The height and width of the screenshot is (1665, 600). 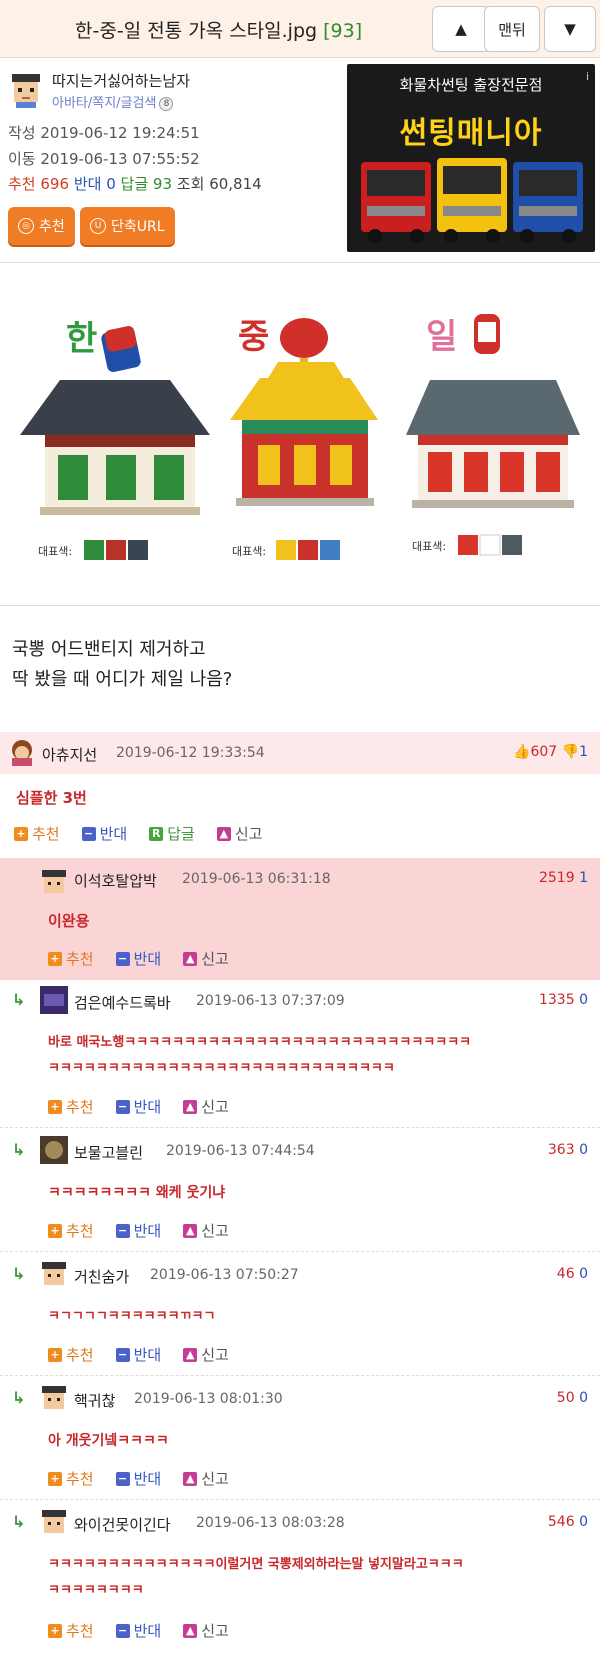 I want to click on comment-author: 핵귀찮, so click(x=94, y=1400).